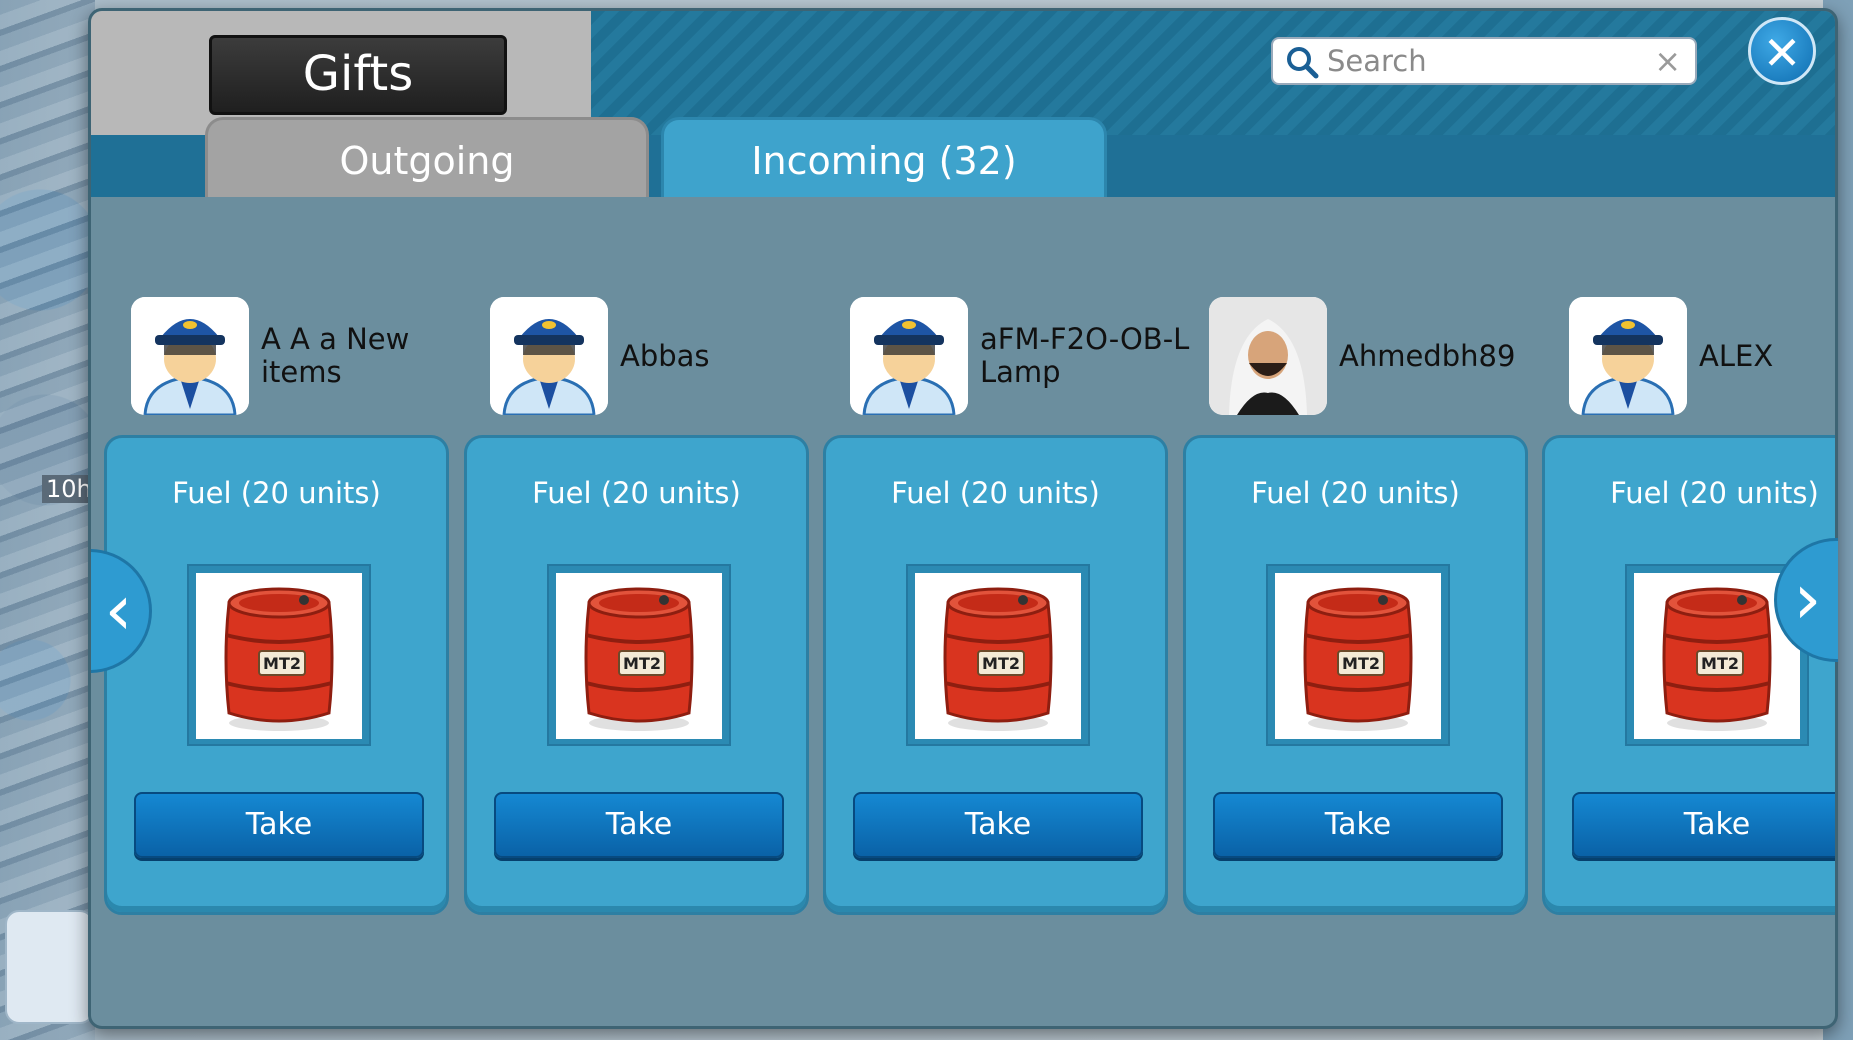 The width and height of the screenshot is (1853, 1040). What do you see at coordinates (1487, 61) in the screenshot?
I see `search-input` at bounding box center [1487, 61].